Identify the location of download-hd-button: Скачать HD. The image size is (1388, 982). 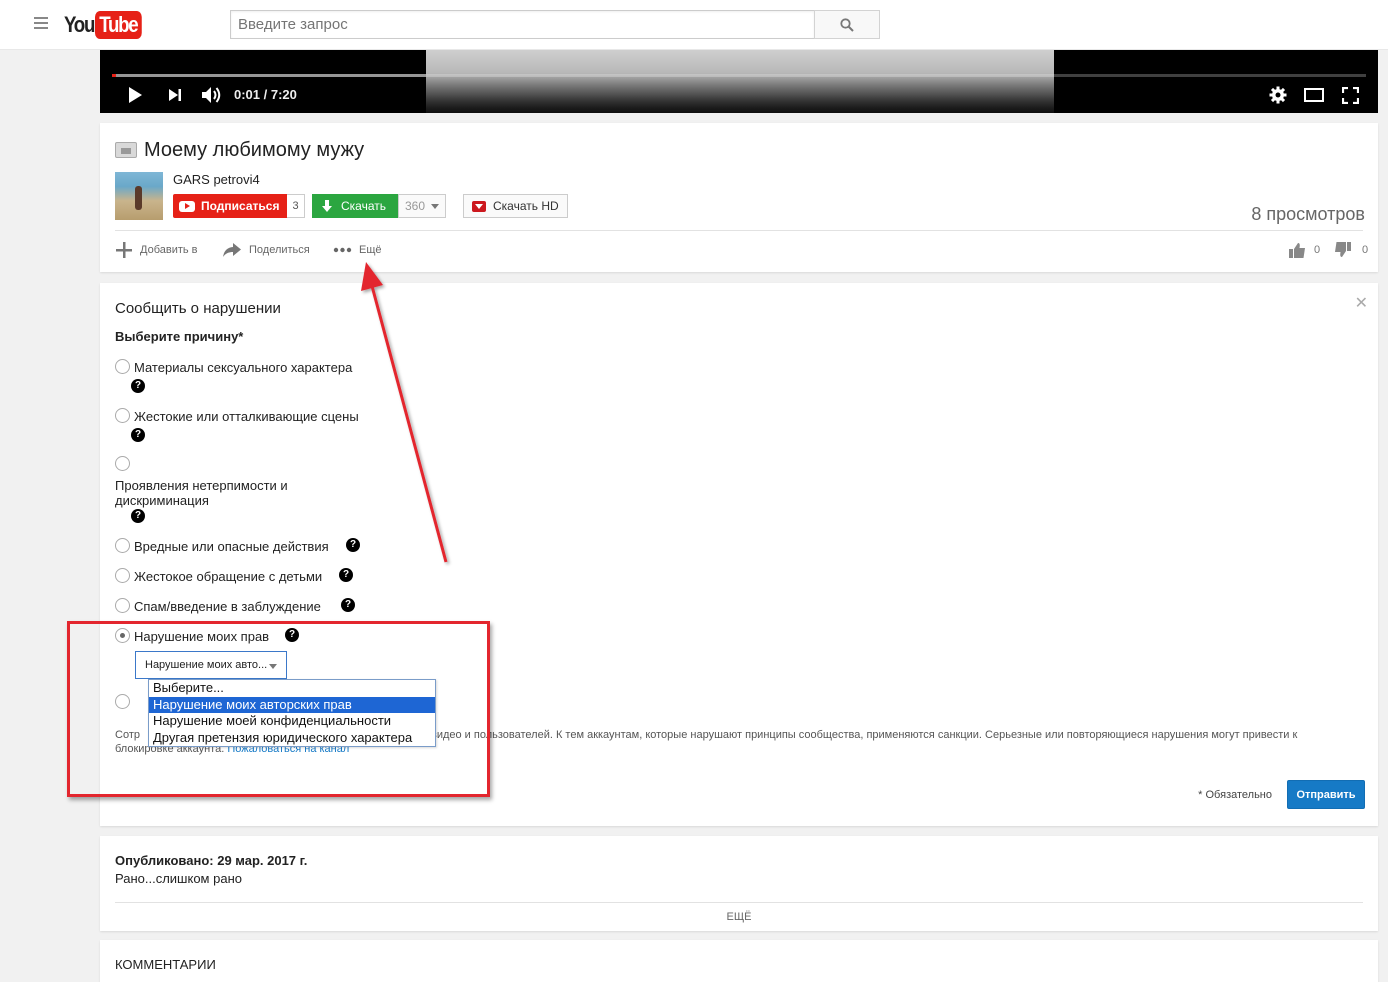
(515, 206).